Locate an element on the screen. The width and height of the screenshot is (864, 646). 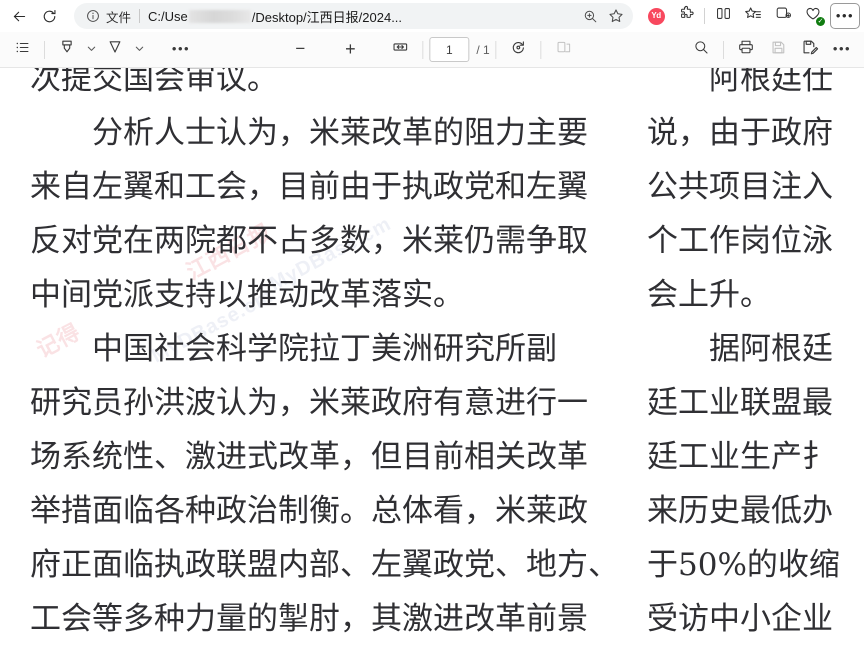
highlight-button is located at coordinates (67, 50).